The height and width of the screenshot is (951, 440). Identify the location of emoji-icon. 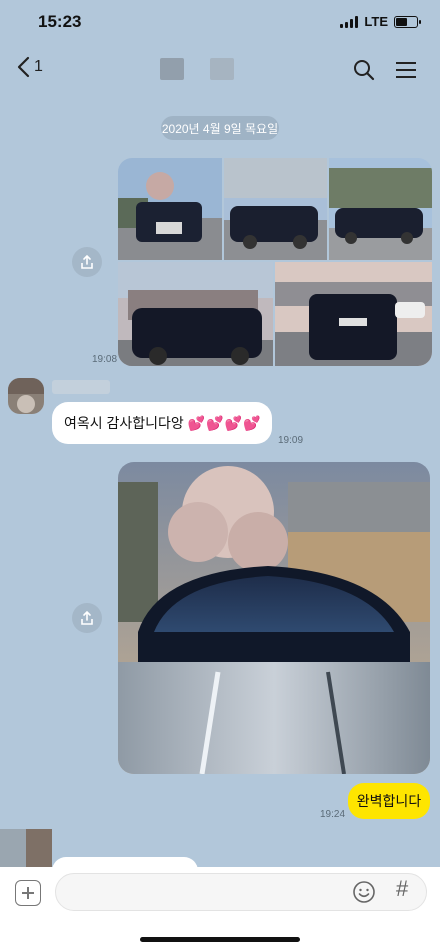
(364, 892).